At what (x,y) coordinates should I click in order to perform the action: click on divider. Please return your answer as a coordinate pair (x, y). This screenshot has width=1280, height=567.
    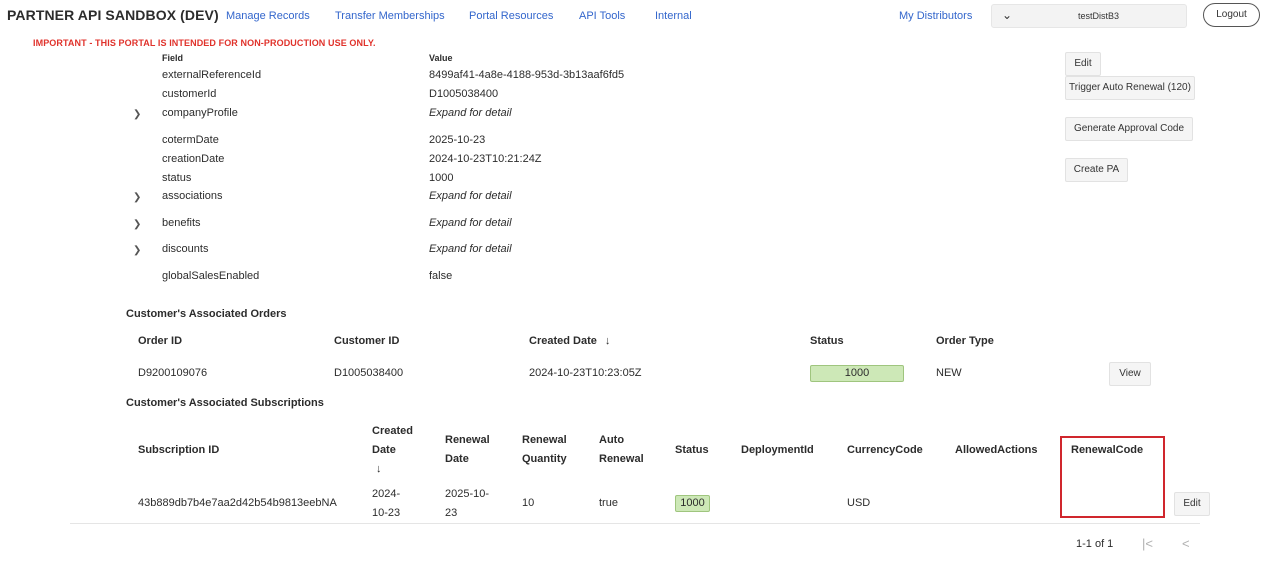
    Looking at the image, I should click on (635, 523).